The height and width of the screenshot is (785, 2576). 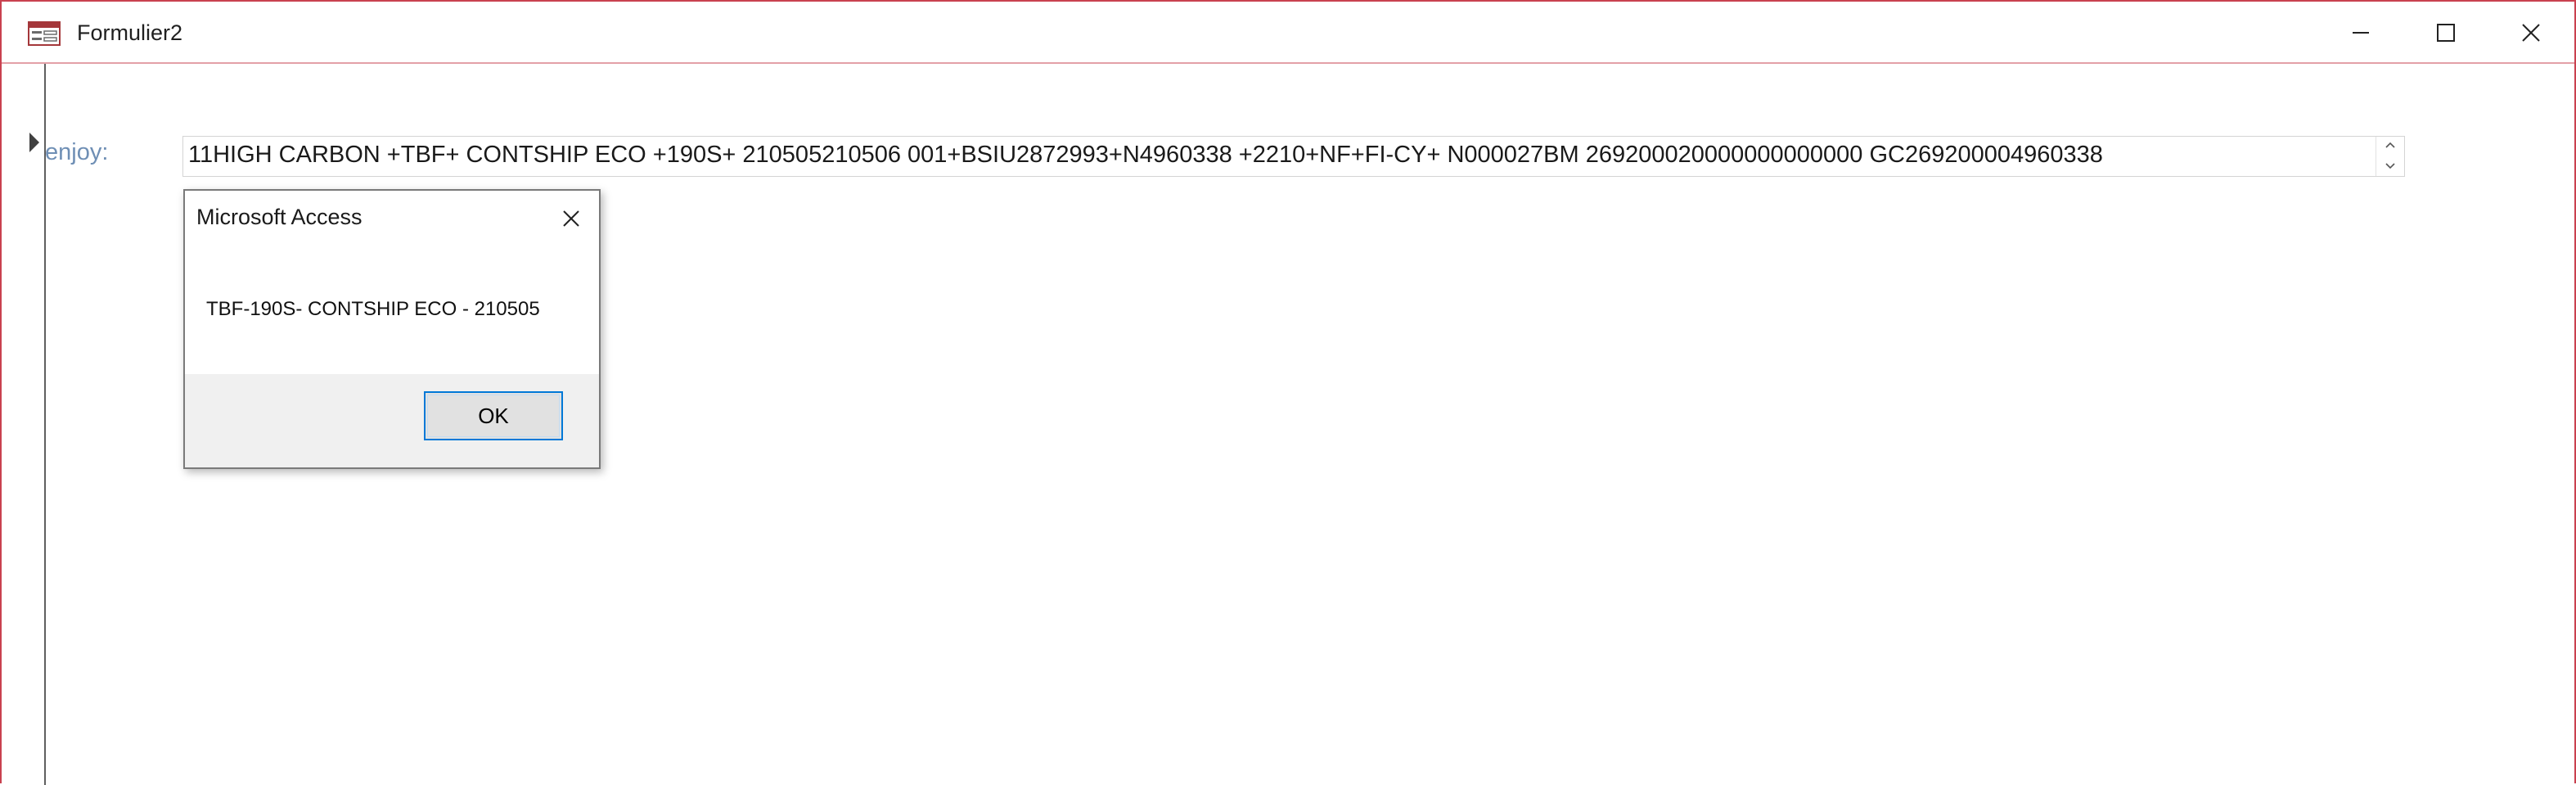 What do you see at coordinates (2390, 145) in the screenshot?
I see `chevron-up-icon` at bounding box center [2390, 145].